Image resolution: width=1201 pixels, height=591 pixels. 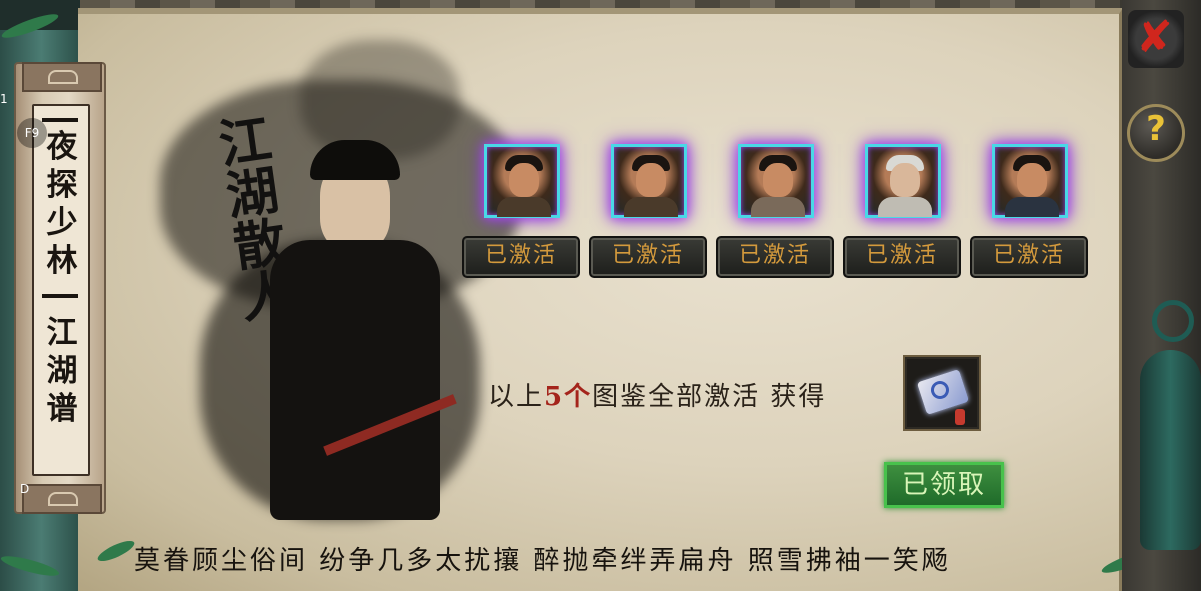 What do you see at coordinates (944, 485) in the screenshot?
I see `claimed-button: 已领取` at bounding box center [944, 485].